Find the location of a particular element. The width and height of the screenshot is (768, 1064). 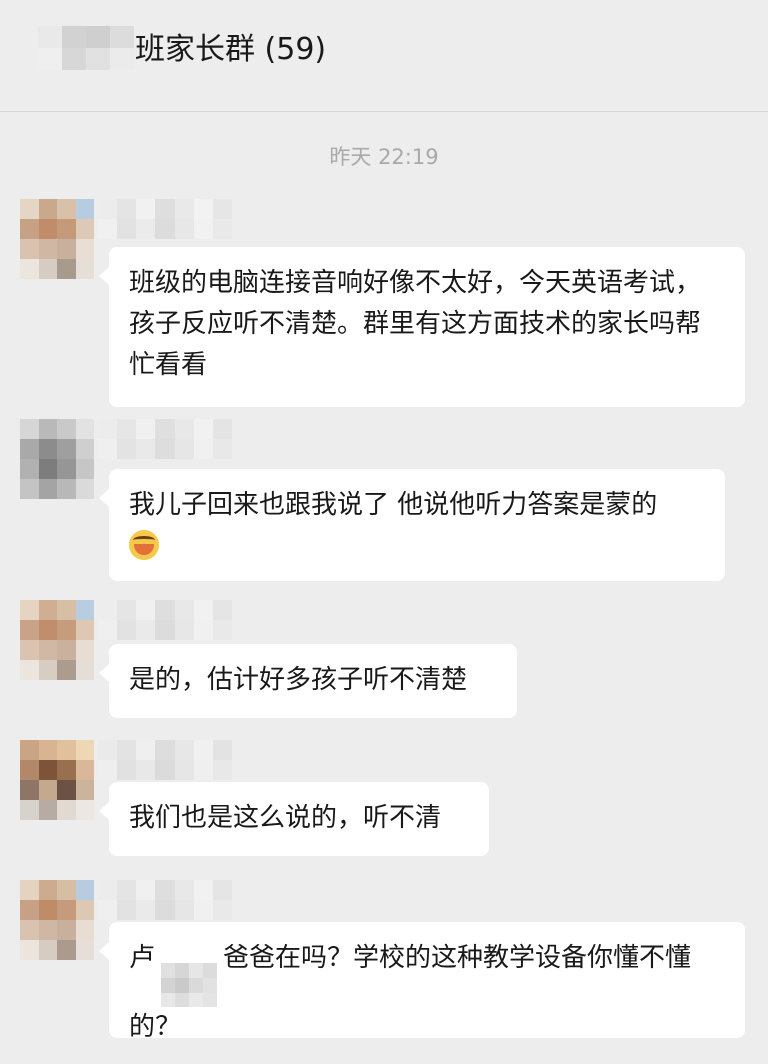

message-bubble: 是的，估计好多孩子听不清楚 is located at coordinates (308, 681).